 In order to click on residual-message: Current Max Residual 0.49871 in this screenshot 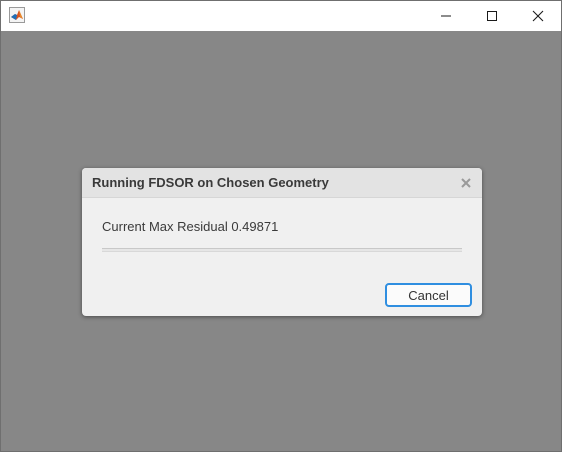, I will do `click(190, 226)`.